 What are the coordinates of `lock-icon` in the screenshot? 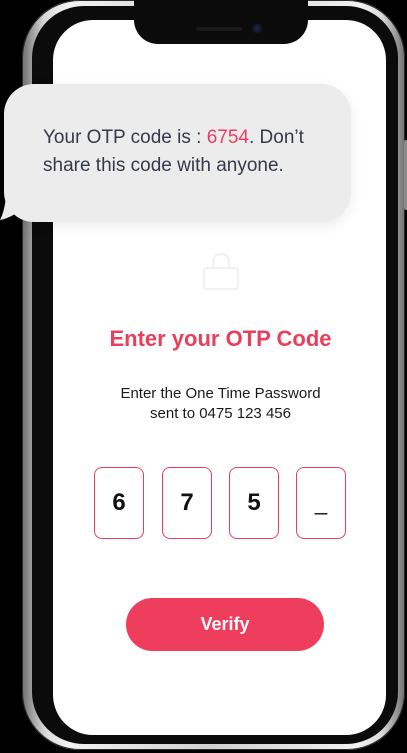 It's located at (221, 271).